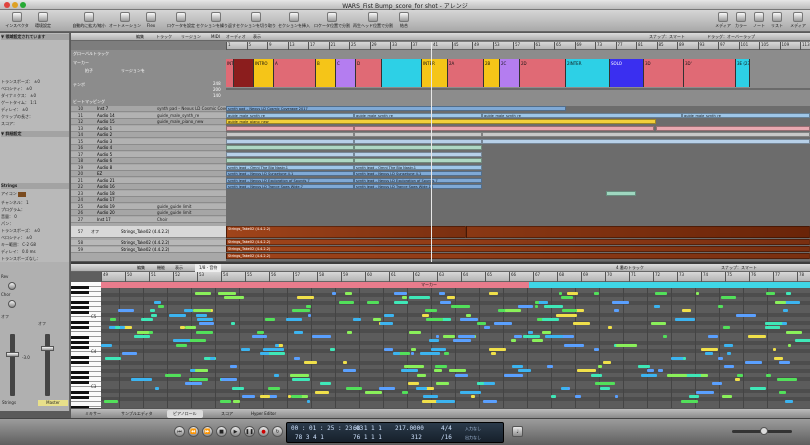 Image resolution: width=810 pixels, height=445 pixels. What do you see at coordinates (35, 37) in the screenshot?
I see `region-params-header: ▼ 領域設定されています` at bounding box center [35, 37].